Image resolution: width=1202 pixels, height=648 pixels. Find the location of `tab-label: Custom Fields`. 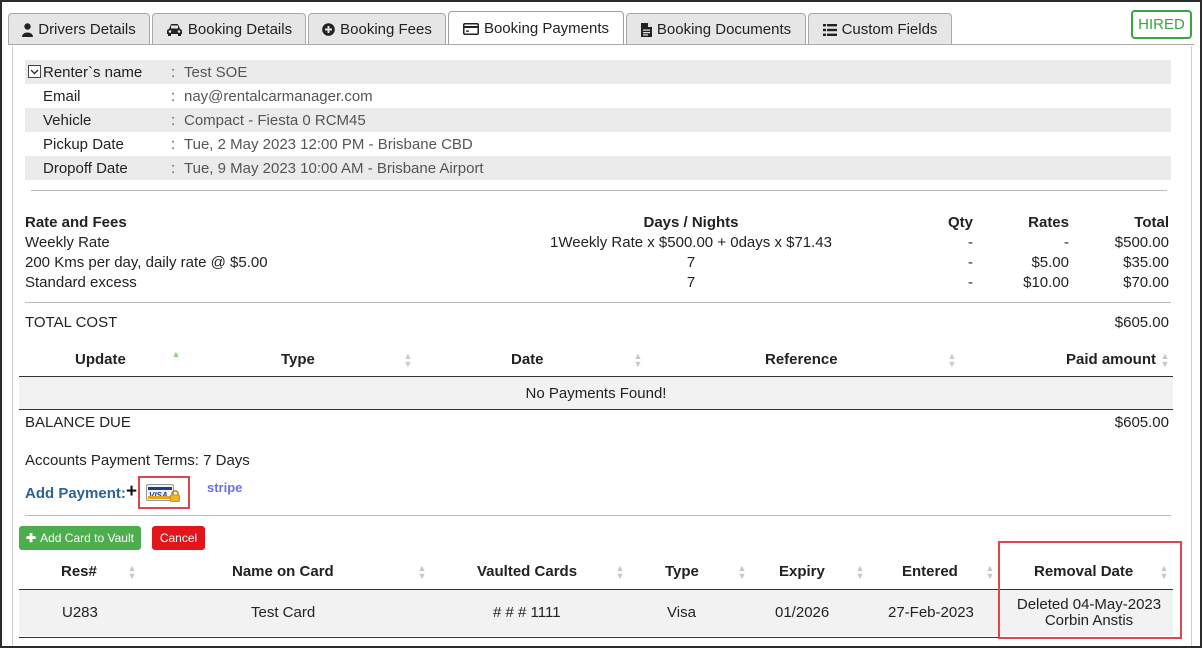

tab-label: Custom Fields is located at coordinates (889, 29).